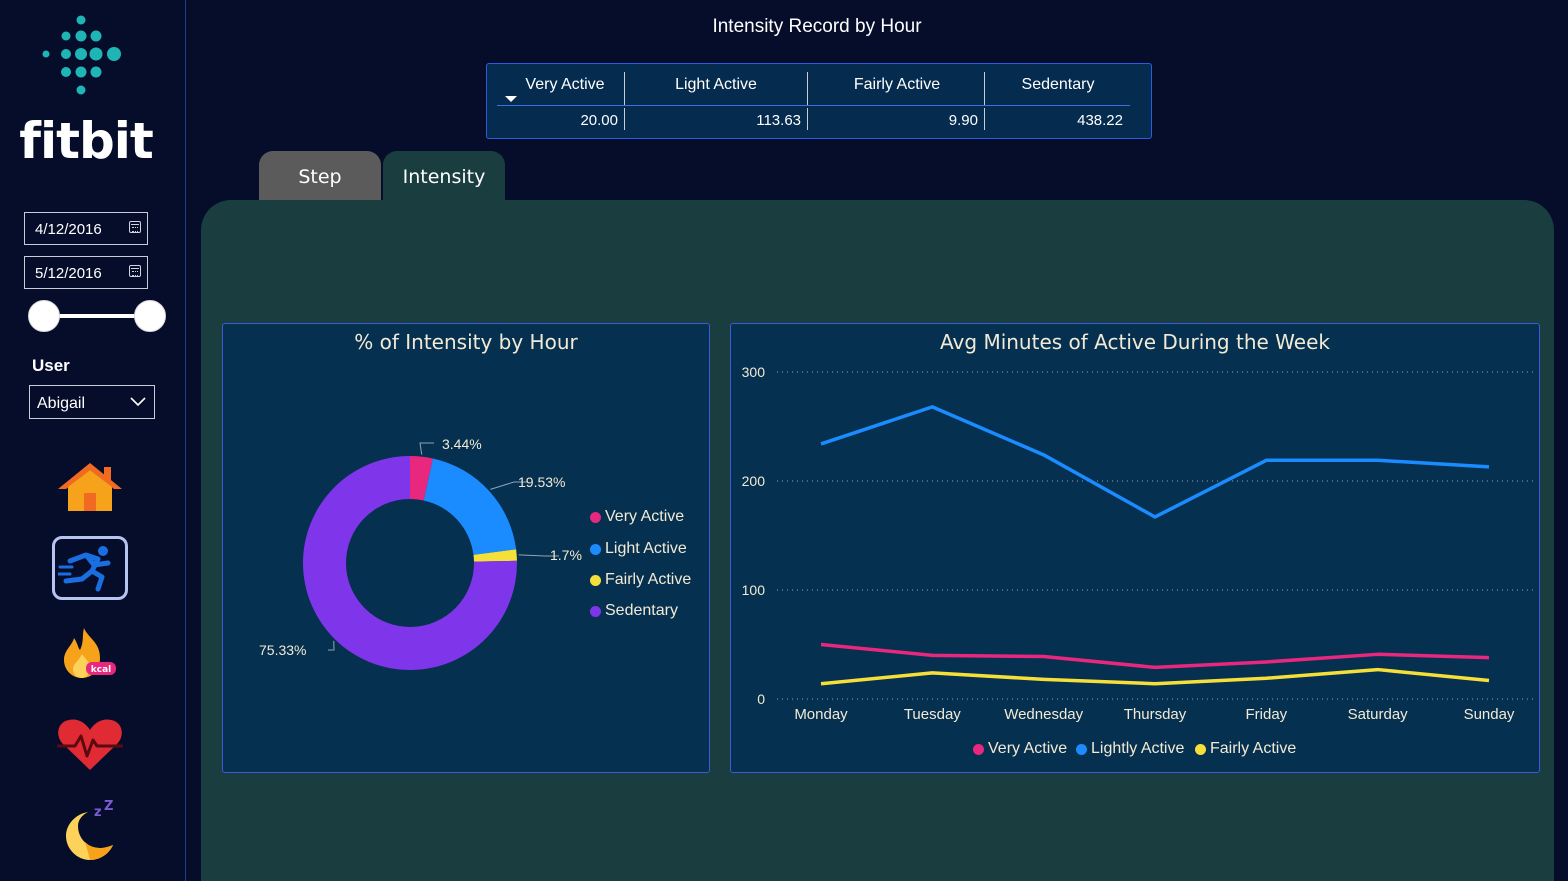 The height and width of the screenshot is (881, 1568). Describe the element at coordinates (932, 714) in the screenshot. I see `x-tick-label: Tuesday` at that location.